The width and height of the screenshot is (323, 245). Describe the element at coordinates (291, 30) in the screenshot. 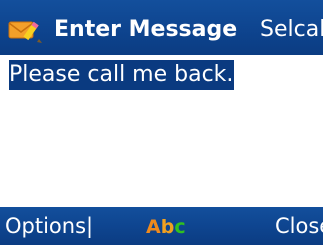

I see `selcall-label: Selcall` at that location.